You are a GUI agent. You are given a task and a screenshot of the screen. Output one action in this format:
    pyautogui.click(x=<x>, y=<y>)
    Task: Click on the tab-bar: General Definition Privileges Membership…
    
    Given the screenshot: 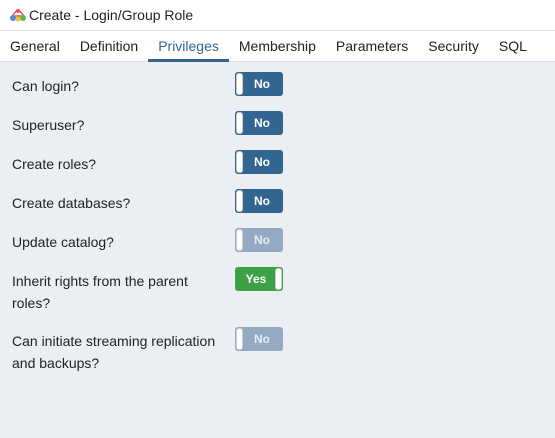 What is the action you would take?
    pyautogui.click(x=277, y=46)
    